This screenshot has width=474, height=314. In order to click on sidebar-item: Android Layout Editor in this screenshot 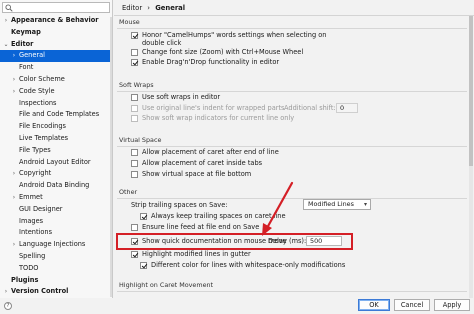, I will do `click(56, 163)`.